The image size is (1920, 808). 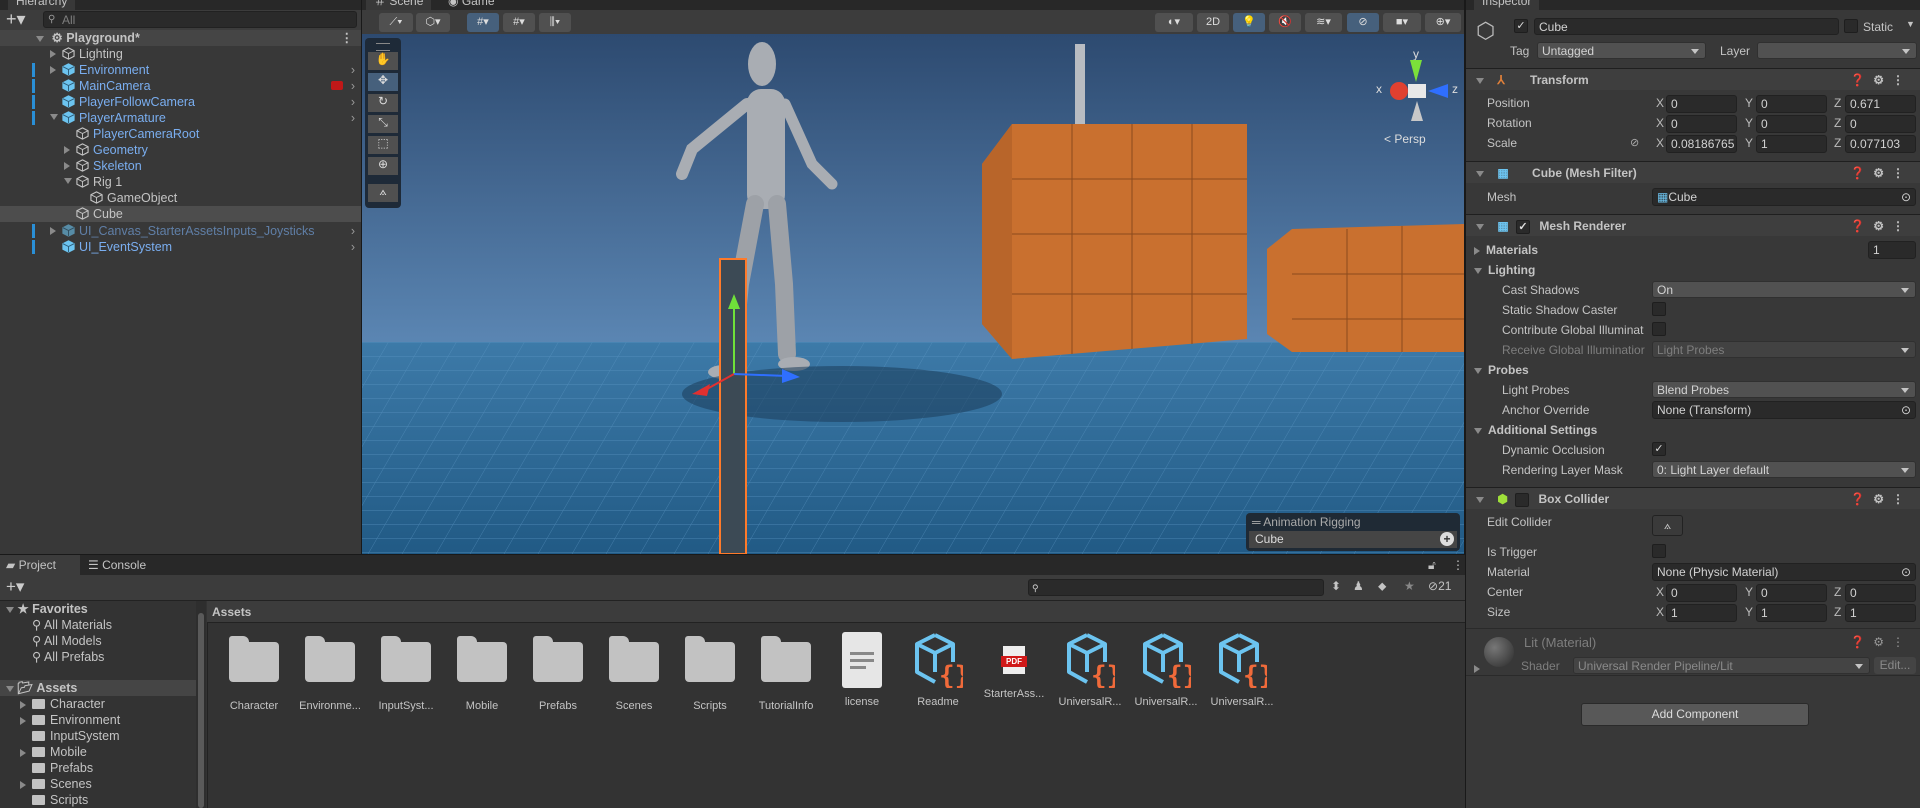 What do you see at coordinates (558, 672) in the screenshot?
I see `asset-item: Prefabs` at bounding box center [558, 672].